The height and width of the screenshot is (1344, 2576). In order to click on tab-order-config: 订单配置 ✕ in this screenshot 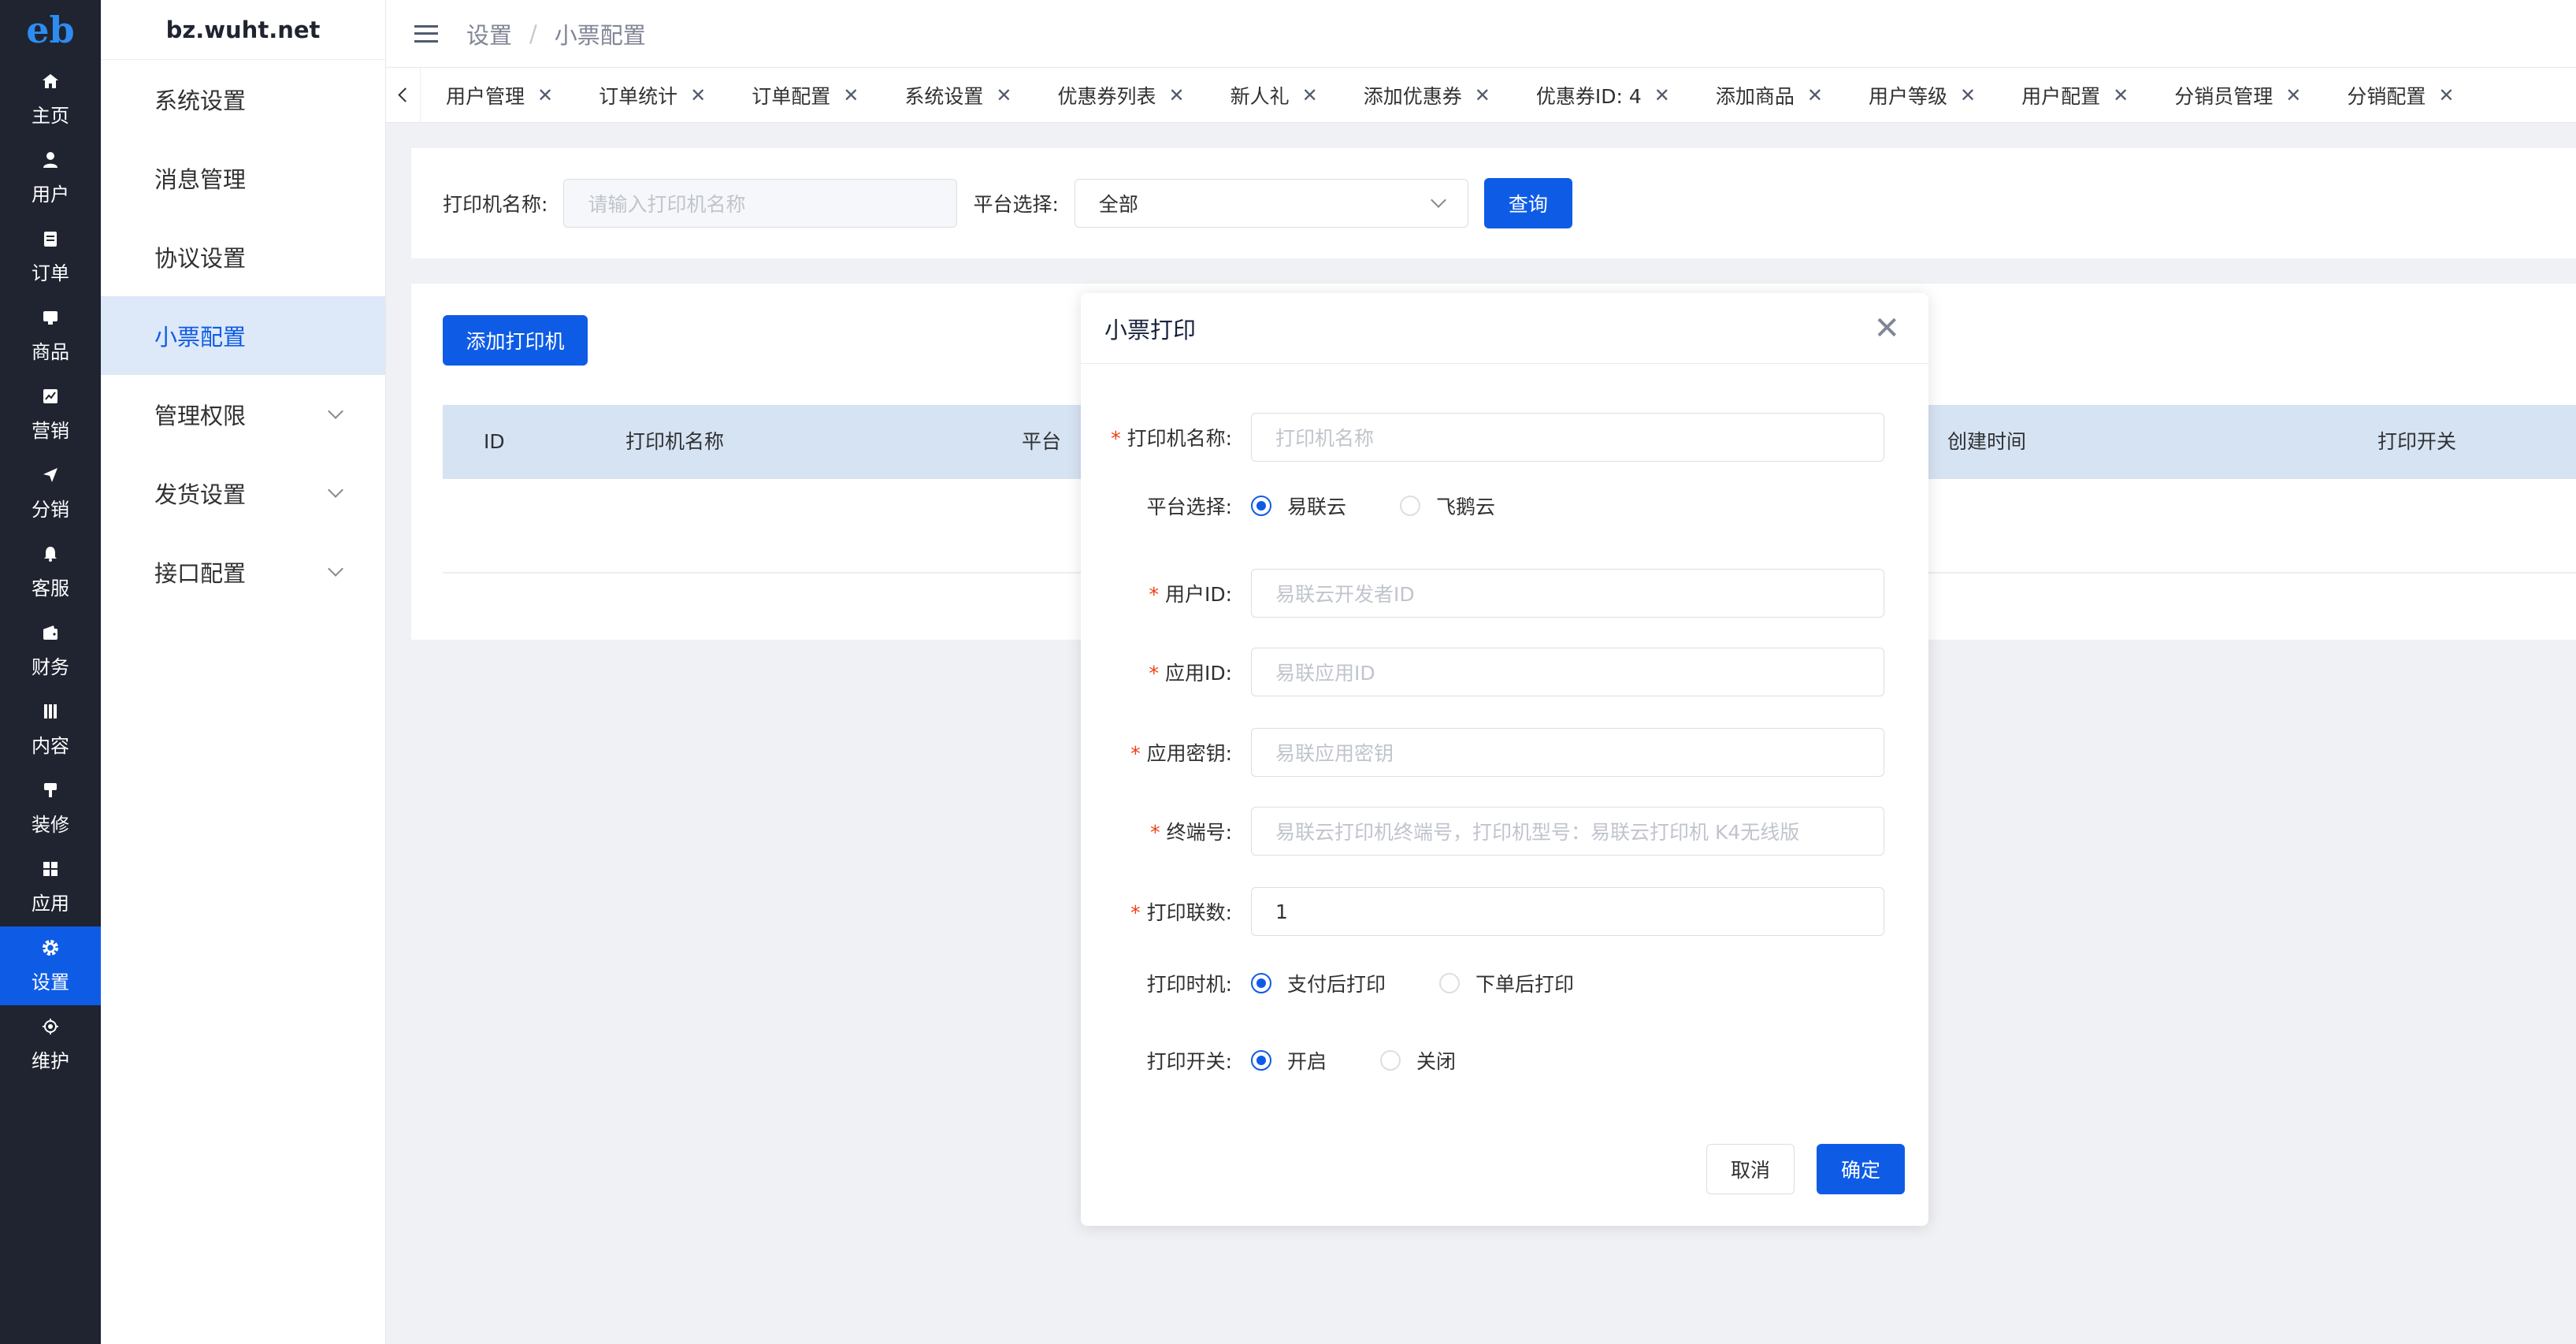, I will do `click(802, 95)`.